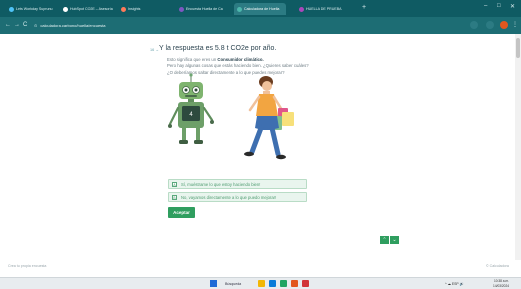 The height and width of the screenshot is (289, 521). I want to click on tab-label: Lets Workday Suprunu, so click(34, 9).